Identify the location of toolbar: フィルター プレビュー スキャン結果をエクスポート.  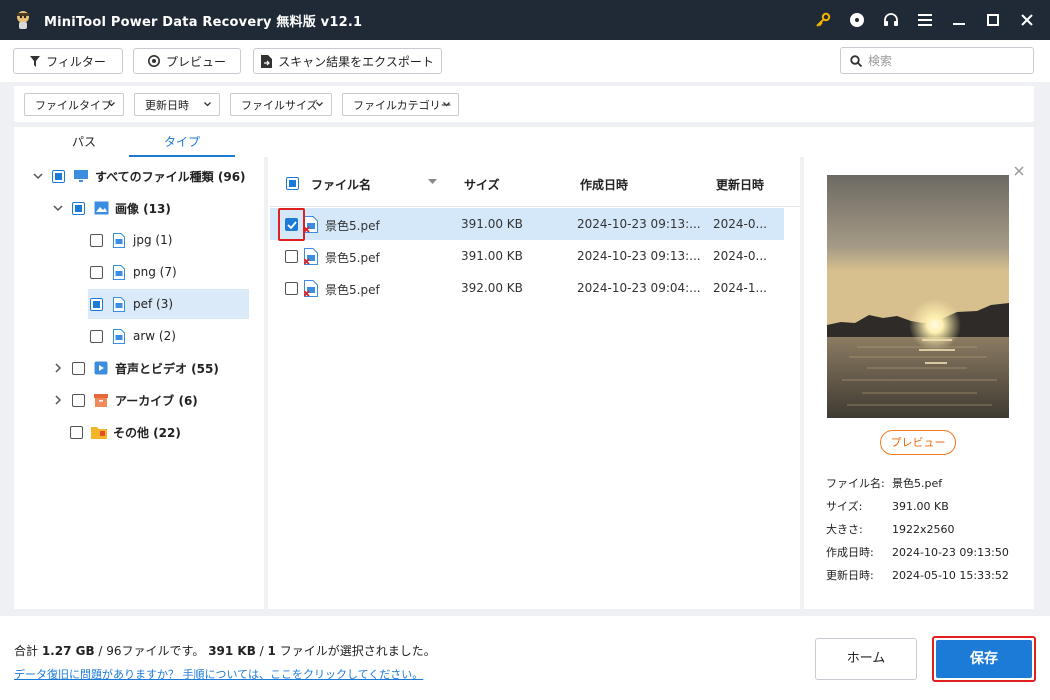
(525, 61).